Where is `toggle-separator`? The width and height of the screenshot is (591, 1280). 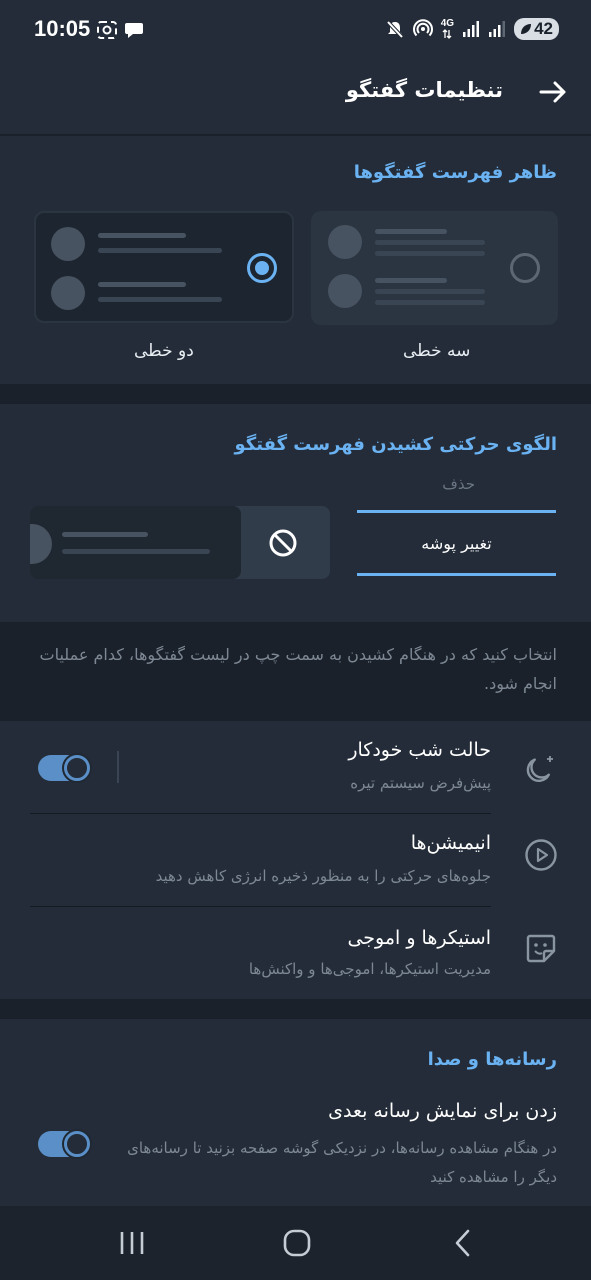
toggle-separator is located at coordinates (118, 767).